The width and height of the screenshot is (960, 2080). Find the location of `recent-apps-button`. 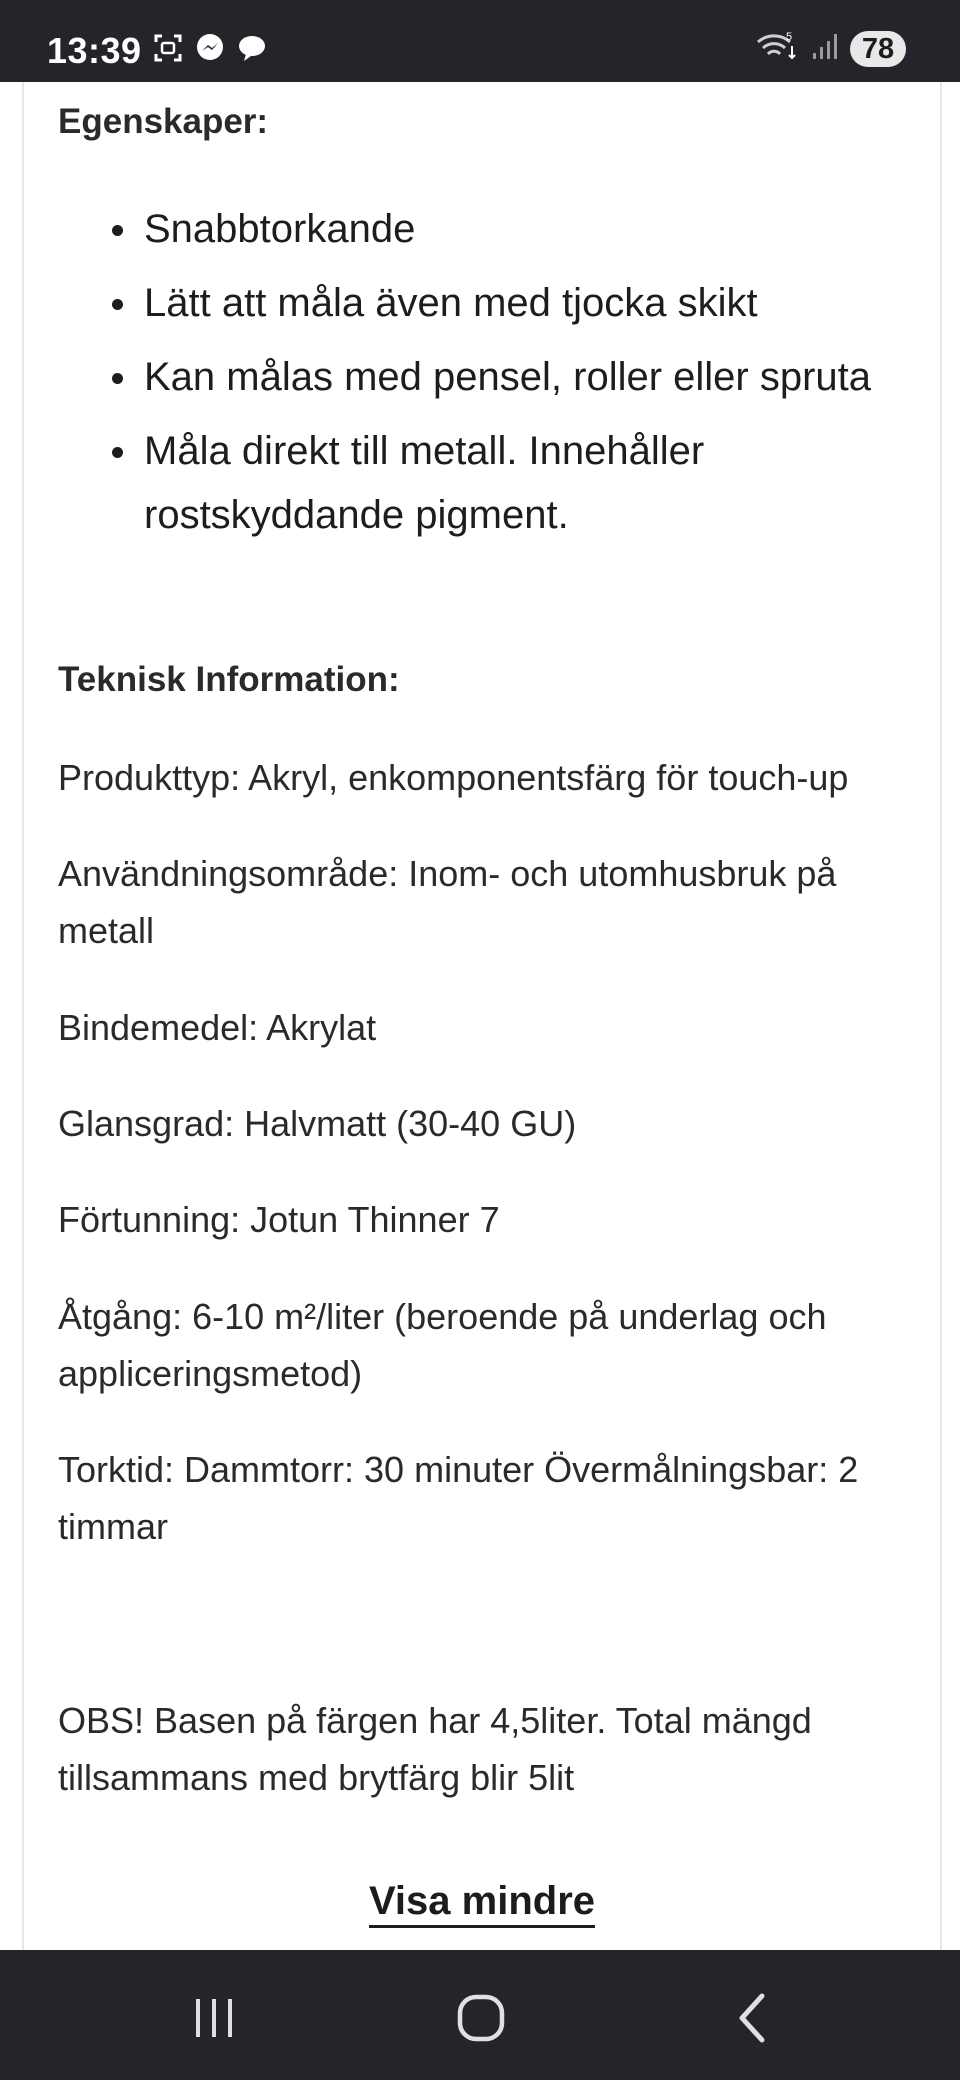

recent-apps-button is located at coordinates (214, 2018).